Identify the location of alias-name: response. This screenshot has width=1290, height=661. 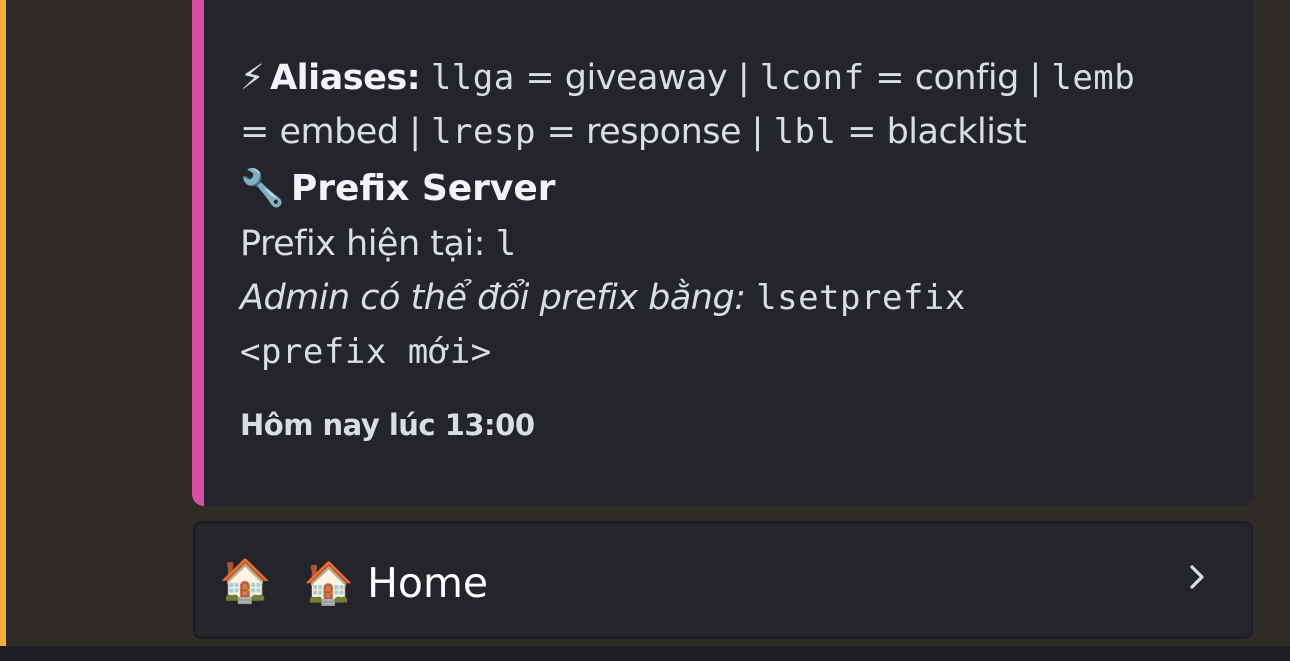
(664, 132).